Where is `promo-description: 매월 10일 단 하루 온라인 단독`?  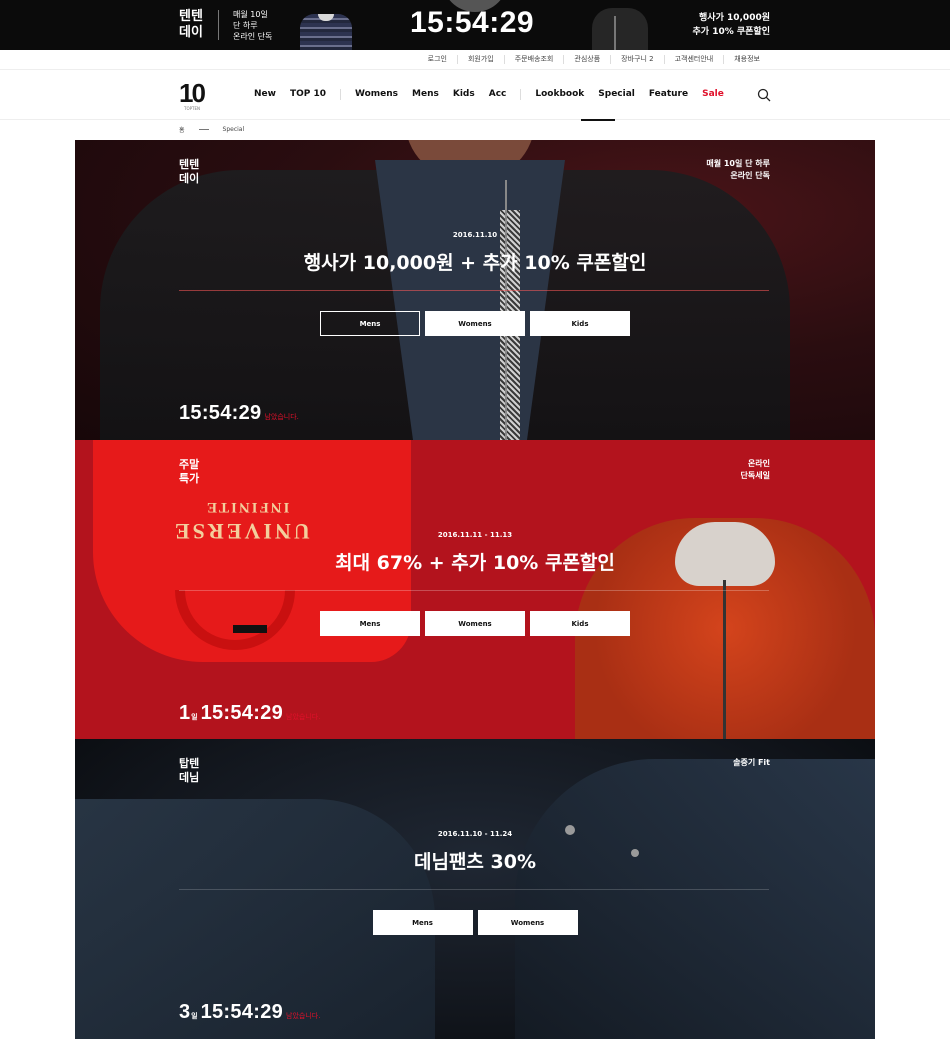 promo-description: 매월 10일 단 하루 온라인 단독 is located at coordinates (252, 25).